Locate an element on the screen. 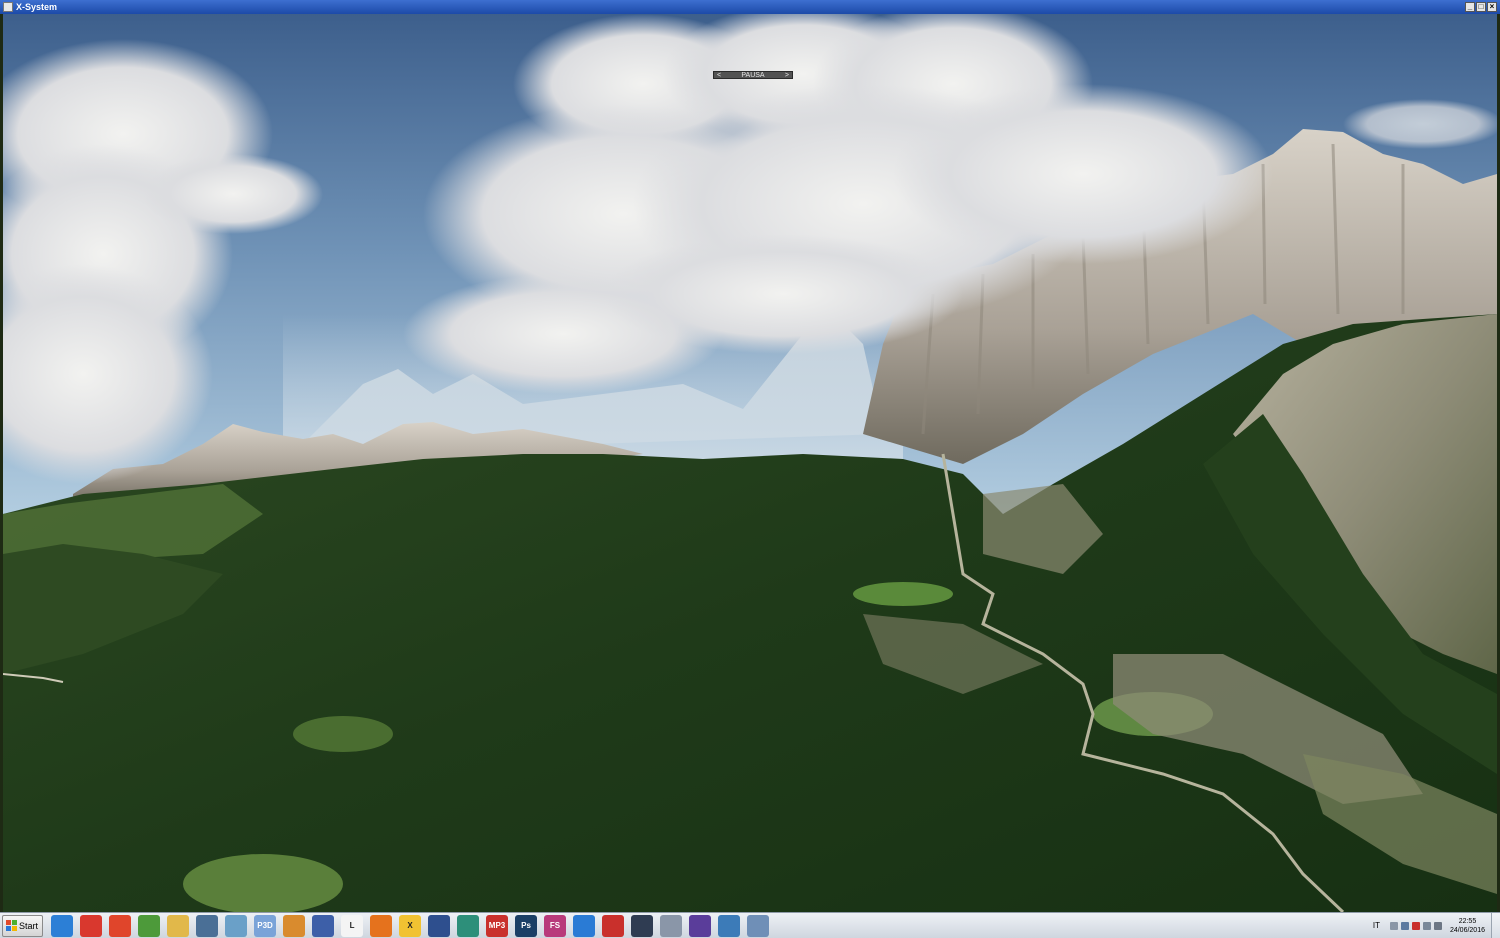 This screenshot has width=1500, height=938. language-indicator: IT is located at coordinates (1376, 925).